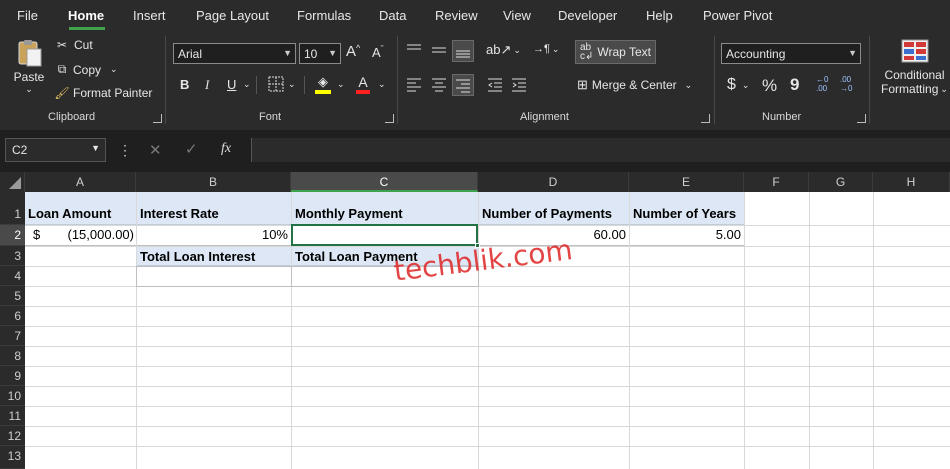  What do you see at coordinates (232, 15) in the screenshot?
I see `tab-page-layout: Page Layout` at bounding box center [232, 15].